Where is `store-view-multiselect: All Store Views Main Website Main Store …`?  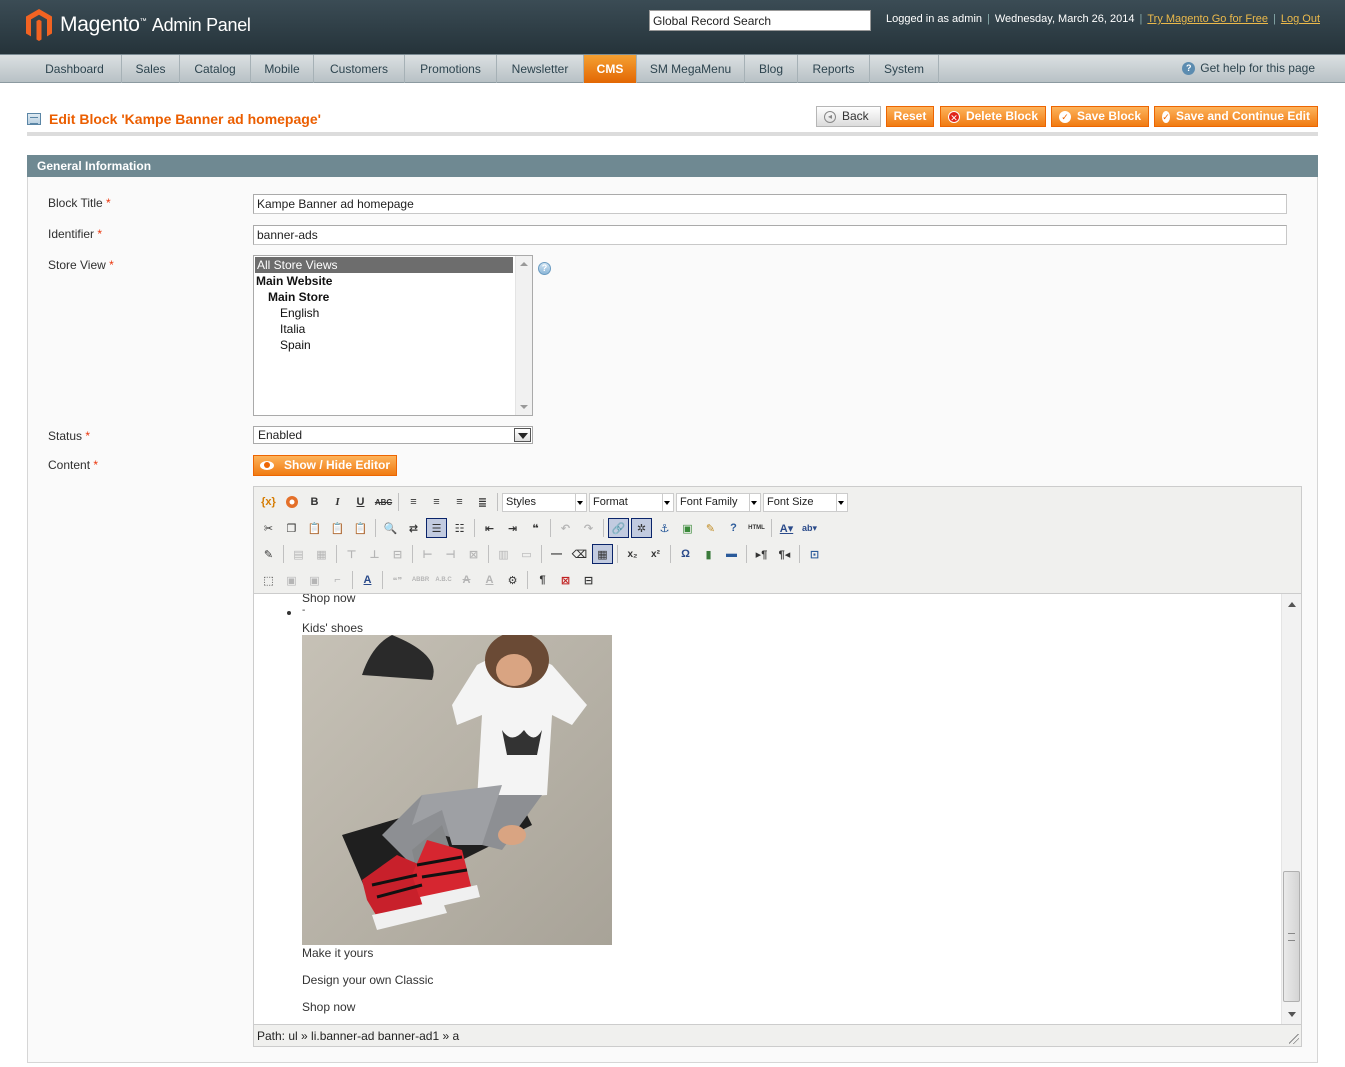
store-view-multiselect: All Store Views Main Website Main Store … is located at coordinates (393, 335).